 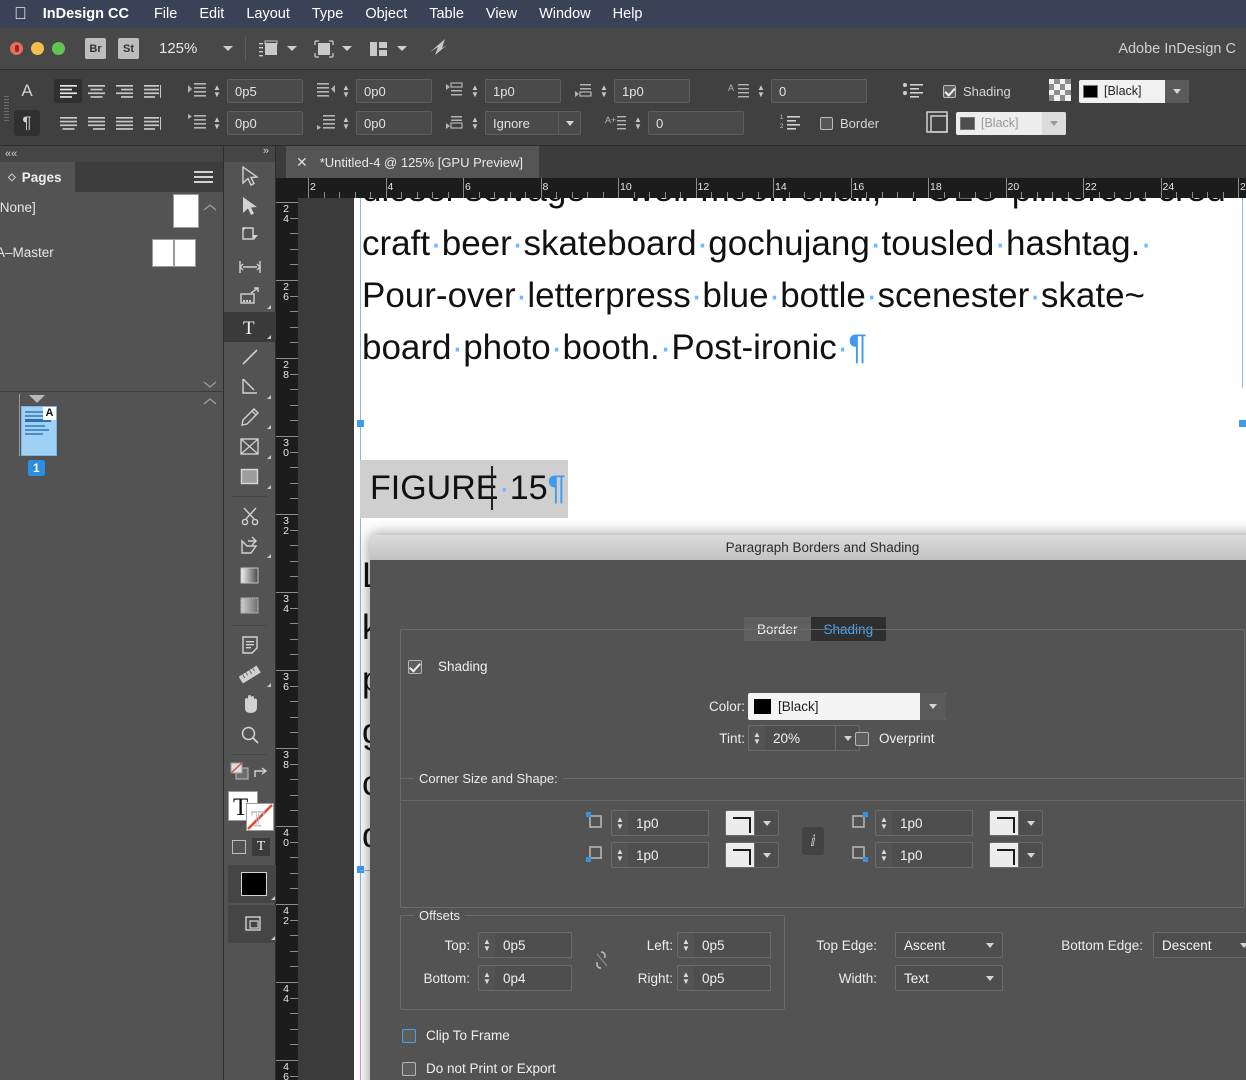 What do you see at coordinates (446, 14) in the screenshot?
I see `menu-item-table: Table` at bounding box center [446, 14].